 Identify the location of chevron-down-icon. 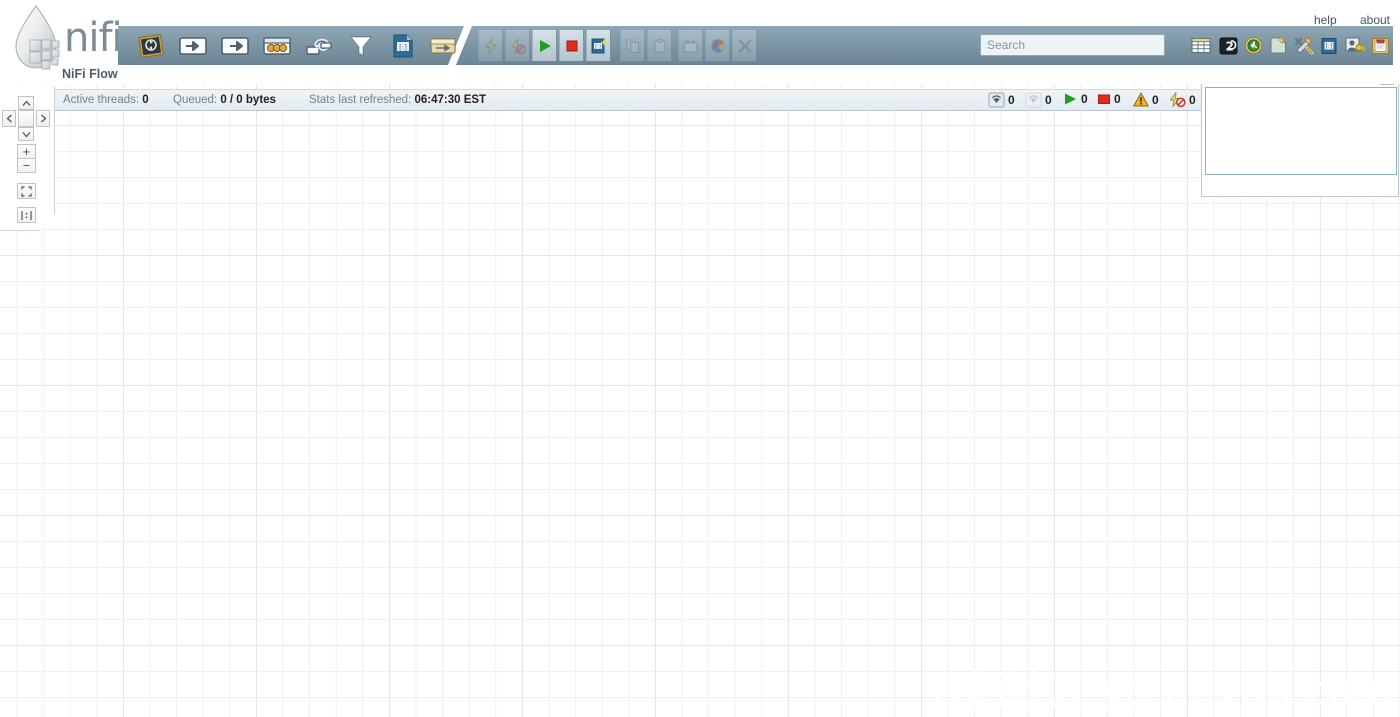
(26, 134).